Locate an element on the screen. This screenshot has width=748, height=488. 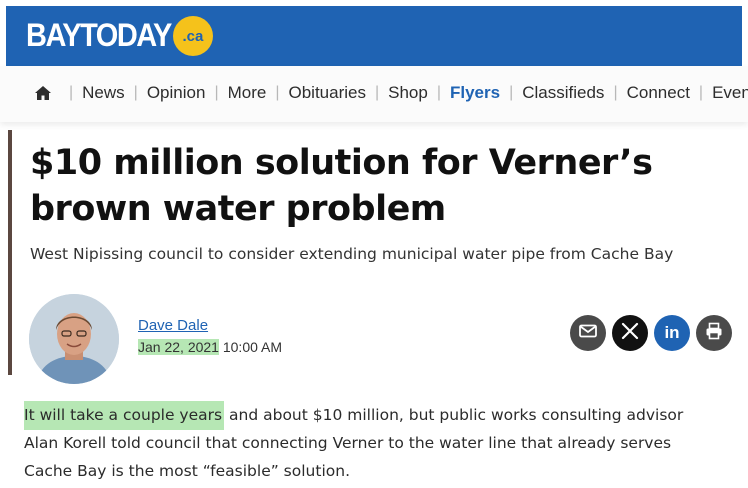
print-share-button is located at coordinates (714, 333).